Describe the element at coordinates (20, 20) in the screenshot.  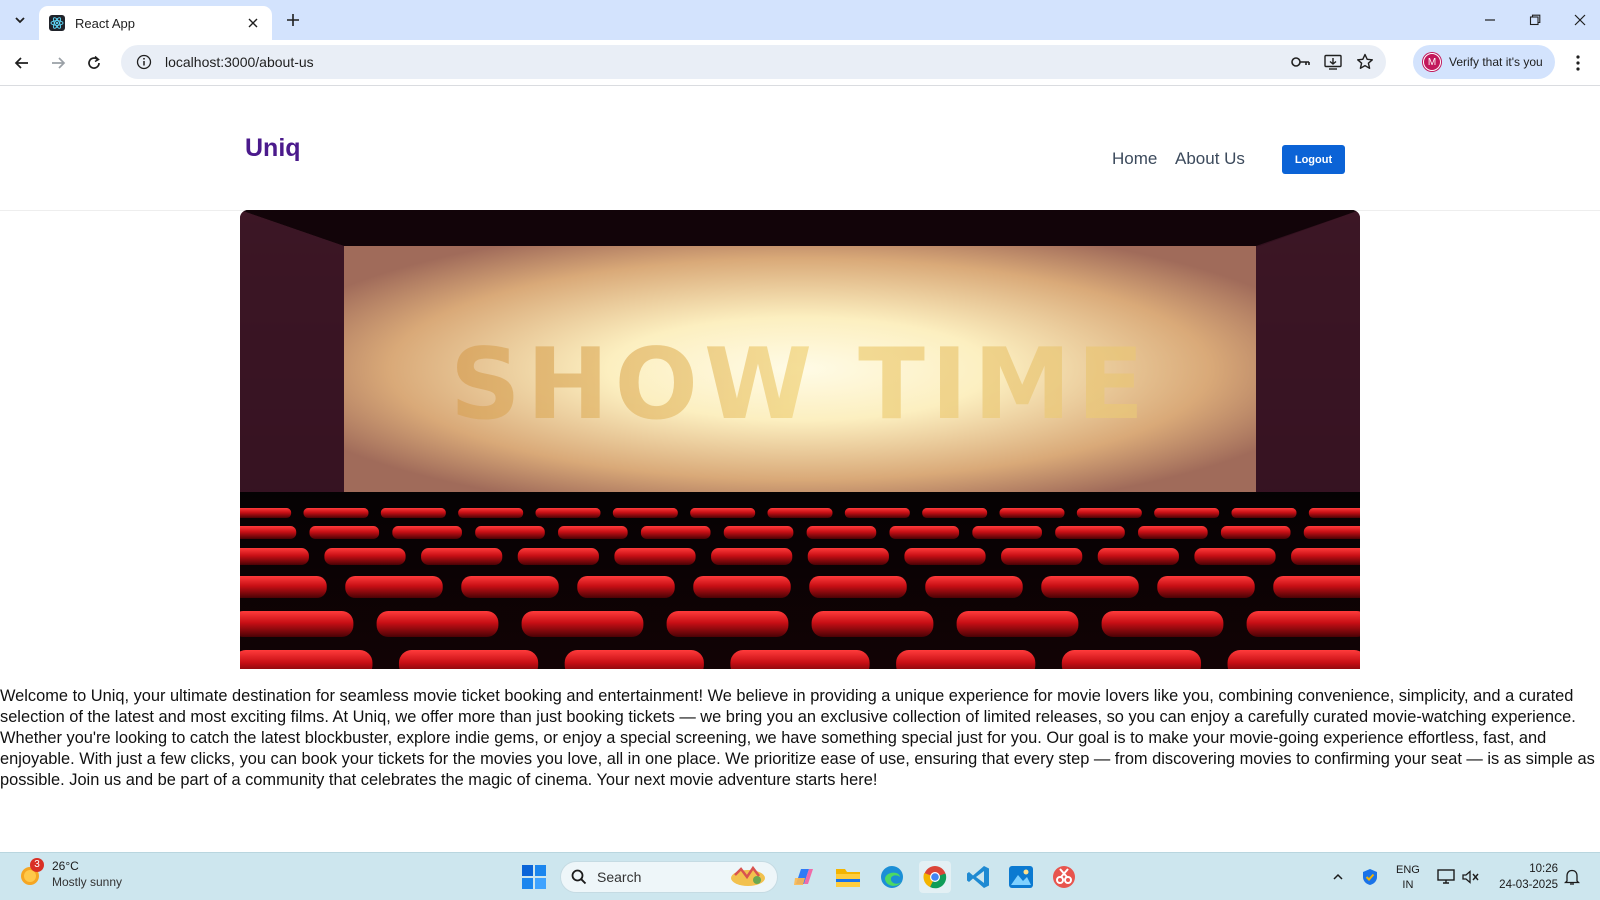
I see `tab-search-button` at that location.